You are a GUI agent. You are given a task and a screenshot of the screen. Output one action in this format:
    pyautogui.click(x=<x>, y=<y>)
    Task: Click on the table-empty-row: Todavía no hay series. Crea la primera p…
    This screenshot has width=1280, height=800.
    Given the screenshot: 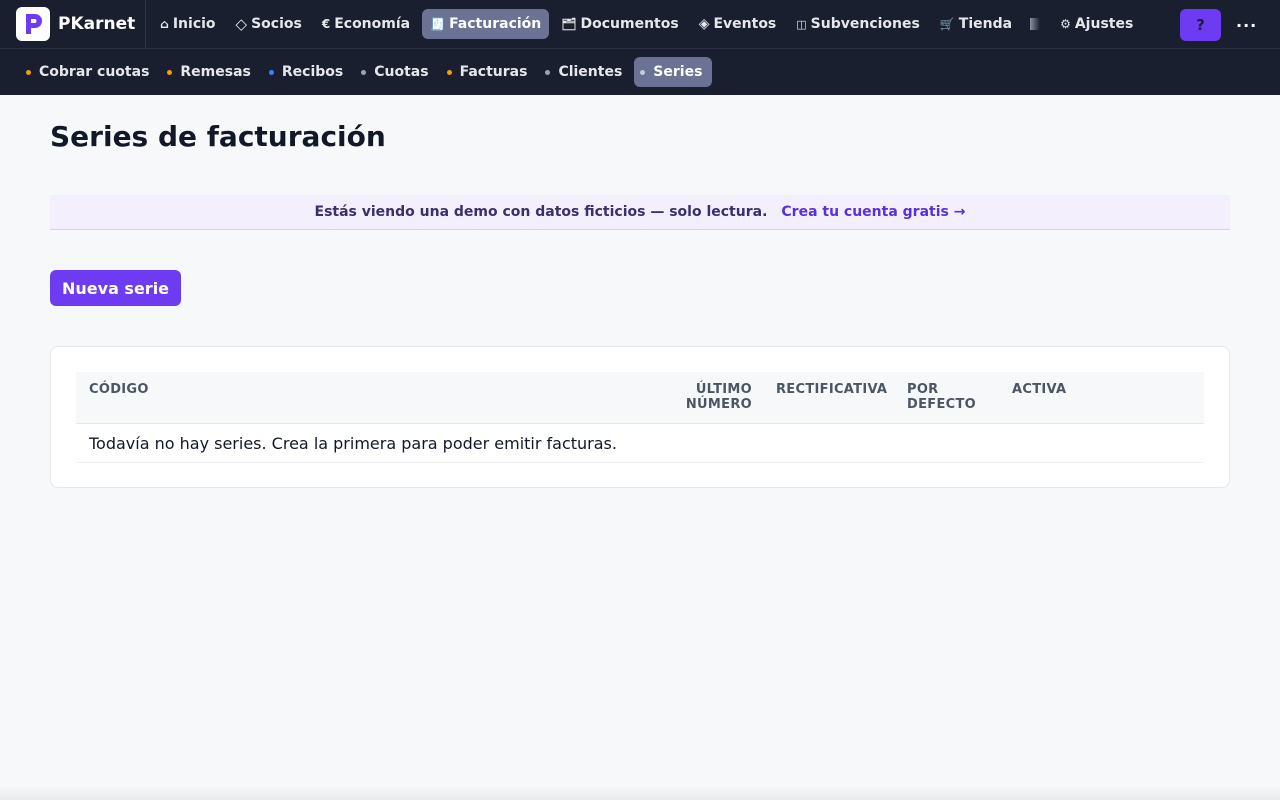 What is the action you would take?
    pyautogui.click(x=640, y=443)
    